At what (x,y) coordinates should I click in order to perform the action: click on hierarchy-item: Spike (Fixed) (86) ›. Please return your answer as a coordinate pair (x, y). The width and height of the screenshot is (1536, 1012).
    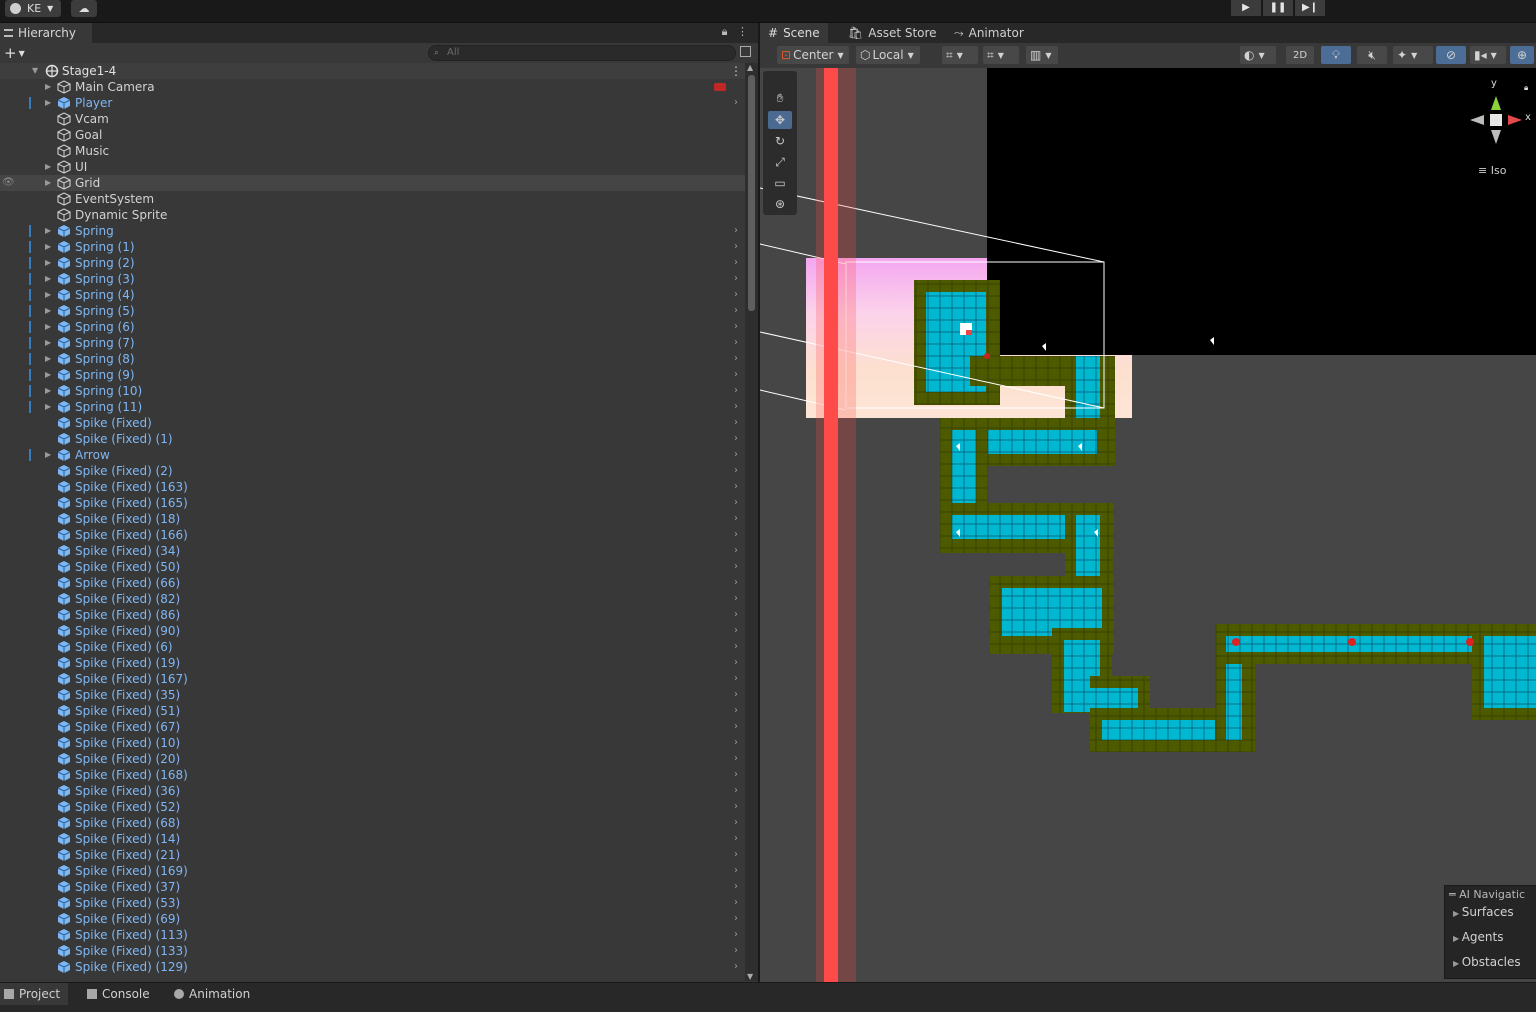
    Looking at the image, I should click on (372, 615).